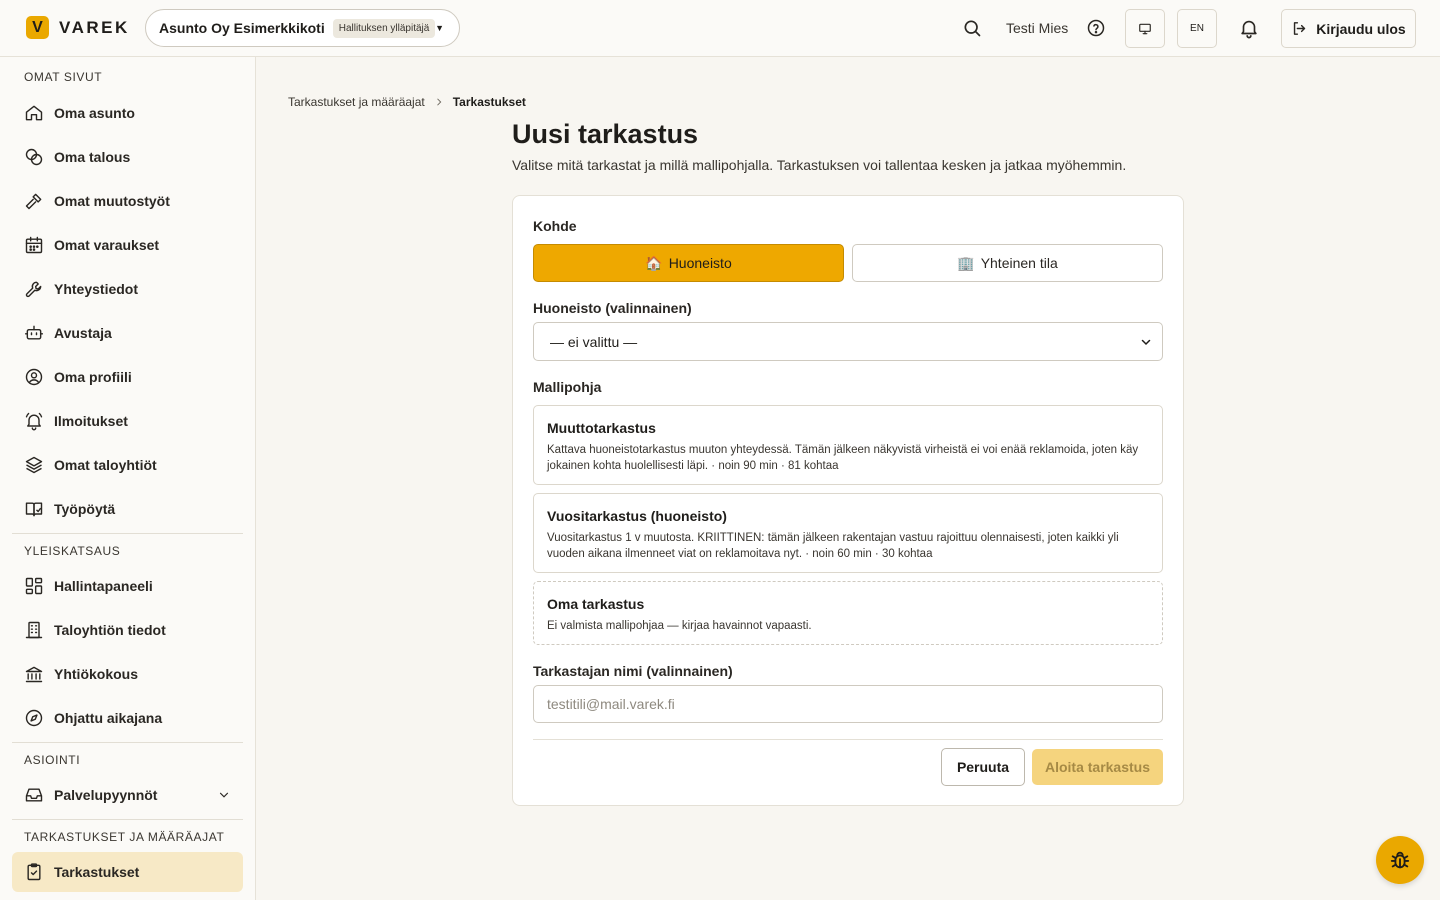 This screenshot has width=1440, height=900. Describe the element at coordinates (85, 509) in the screenshot. I see `sidebar-item-label: Työpöytä` at that location.